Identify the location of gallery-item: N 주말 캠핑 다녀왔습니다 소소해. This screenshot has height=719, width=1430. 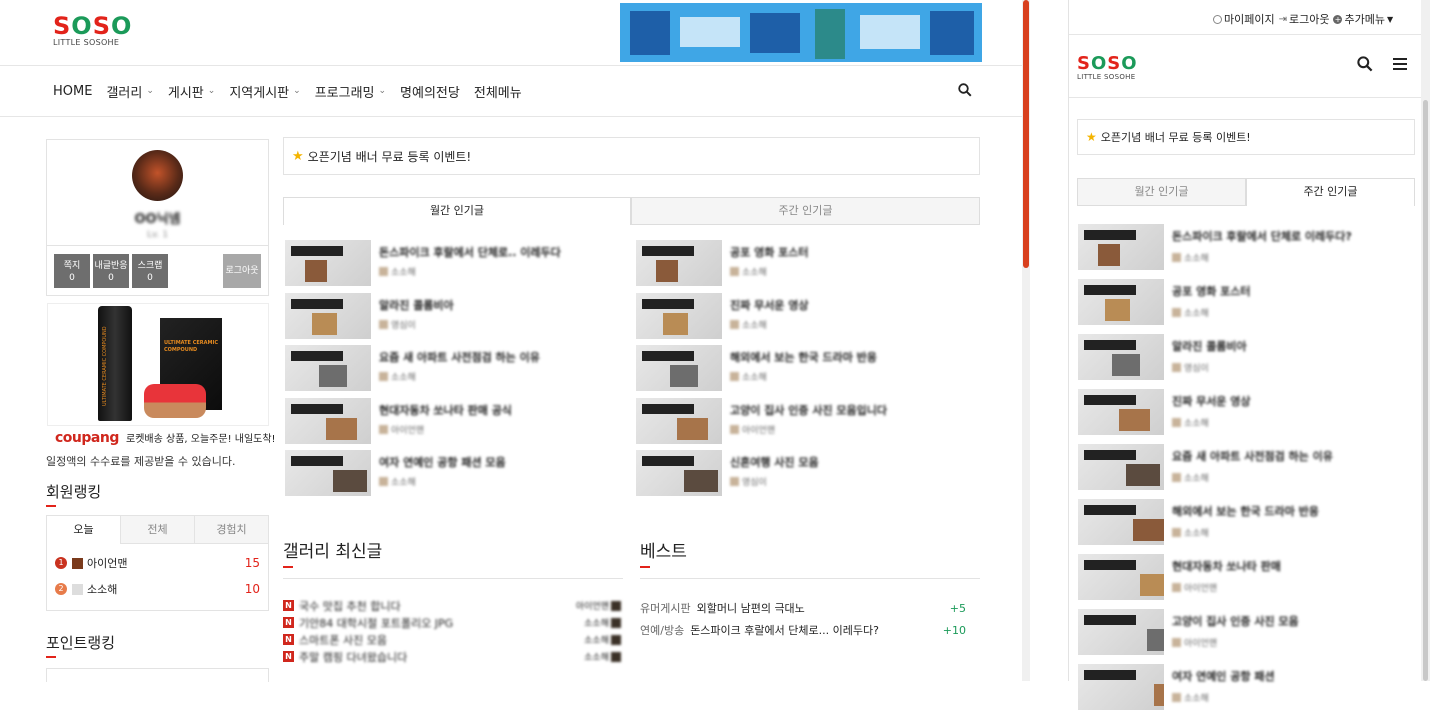
(453, 656).